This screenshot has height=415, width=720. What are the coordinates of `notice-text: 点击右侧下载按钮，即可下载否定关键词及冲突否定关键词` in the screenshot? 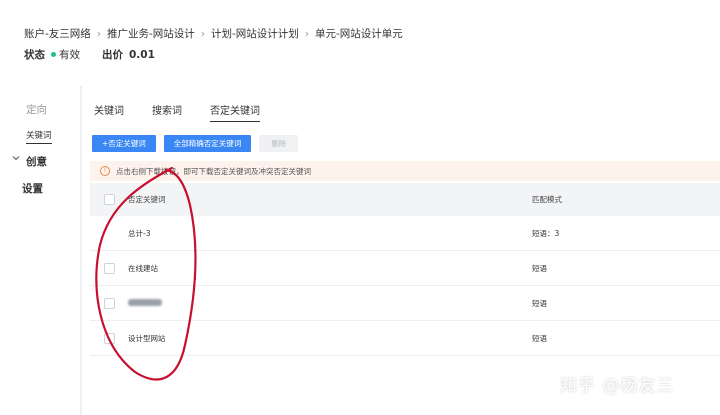 It's located at (213, 171).